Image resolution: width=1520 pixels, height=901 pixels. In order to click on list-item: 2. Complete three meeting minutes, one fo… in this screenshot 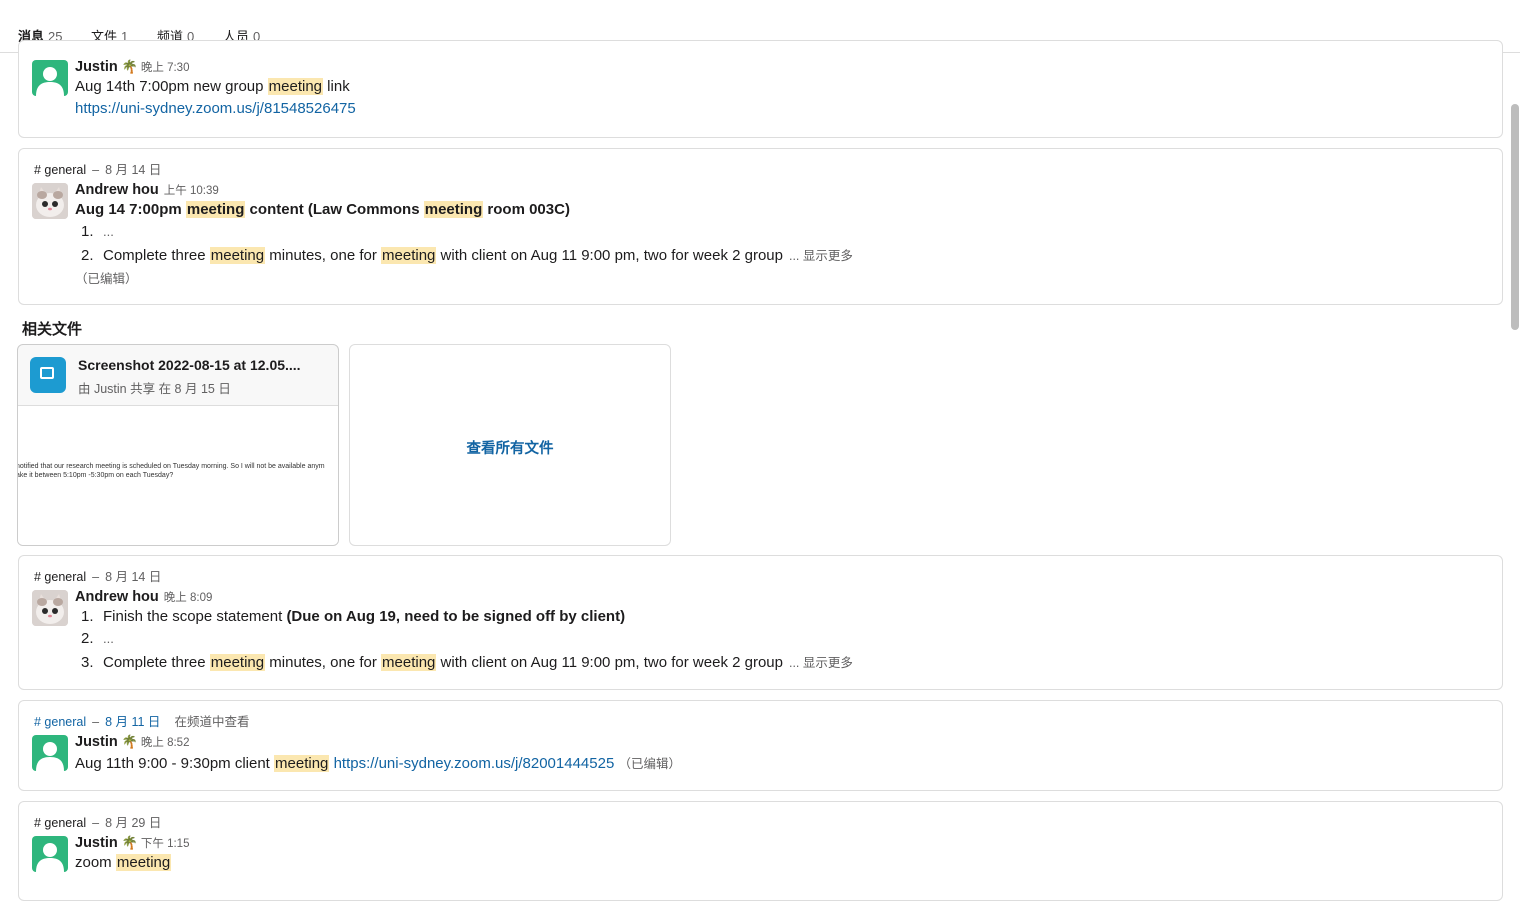, I will do `click(467, 254)`.